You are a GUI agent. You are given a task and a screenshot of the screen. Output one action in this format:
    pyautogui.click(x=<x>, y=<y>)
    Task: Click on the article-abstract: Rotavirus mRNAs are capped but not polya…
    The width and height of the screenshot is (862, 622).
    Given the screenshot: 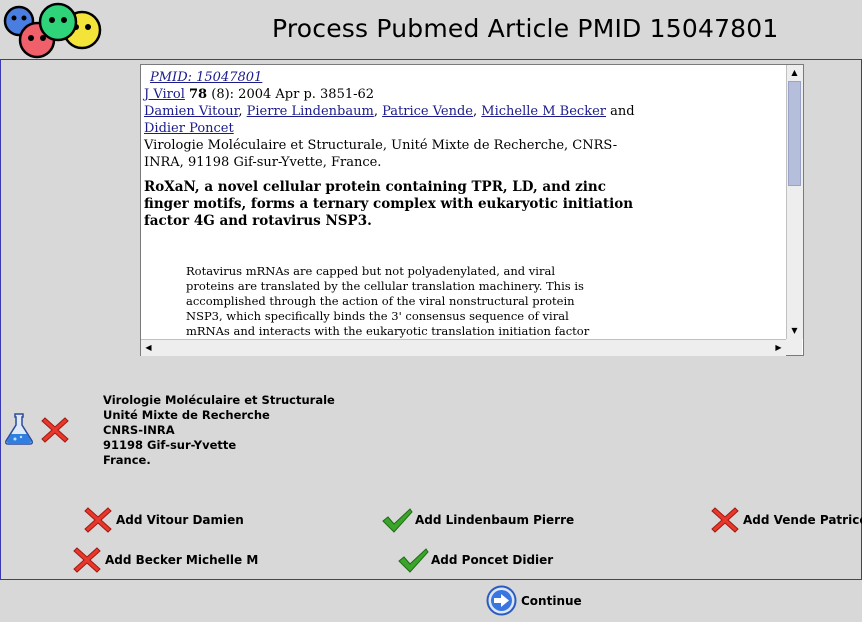 What is the action you would take?
    pyautogui.click(x=388, y=301)
    